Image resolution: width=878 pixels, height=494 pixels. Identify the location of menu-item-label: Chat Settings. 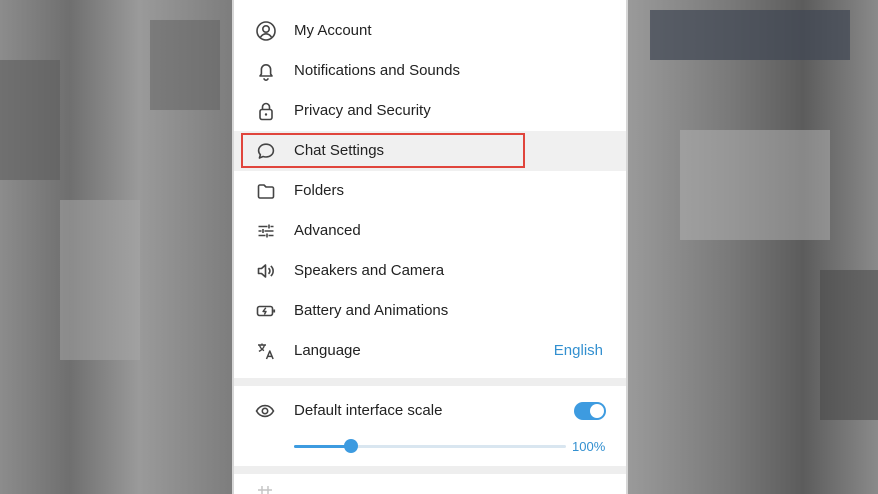
(339, 150).